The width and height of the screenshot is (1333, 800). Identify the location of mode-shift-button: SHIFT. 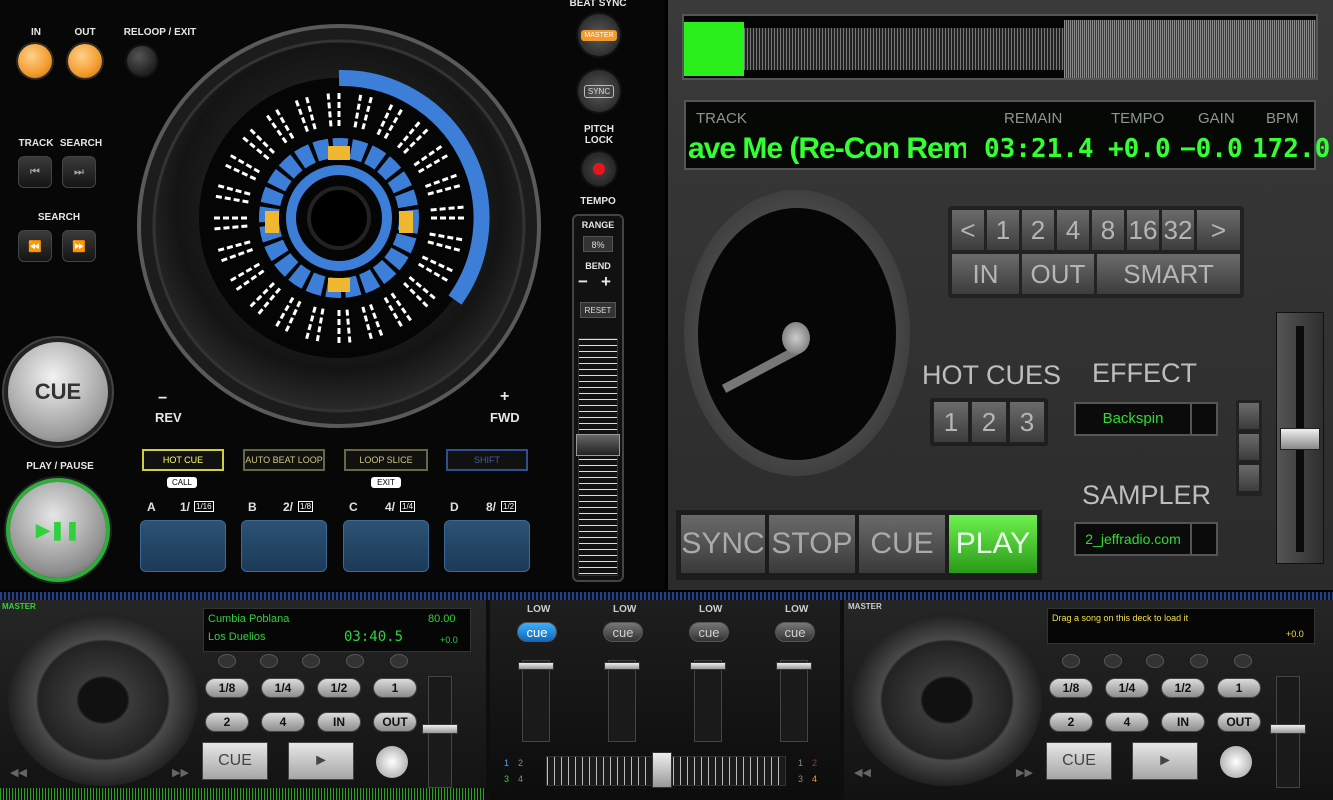
(487, 460).